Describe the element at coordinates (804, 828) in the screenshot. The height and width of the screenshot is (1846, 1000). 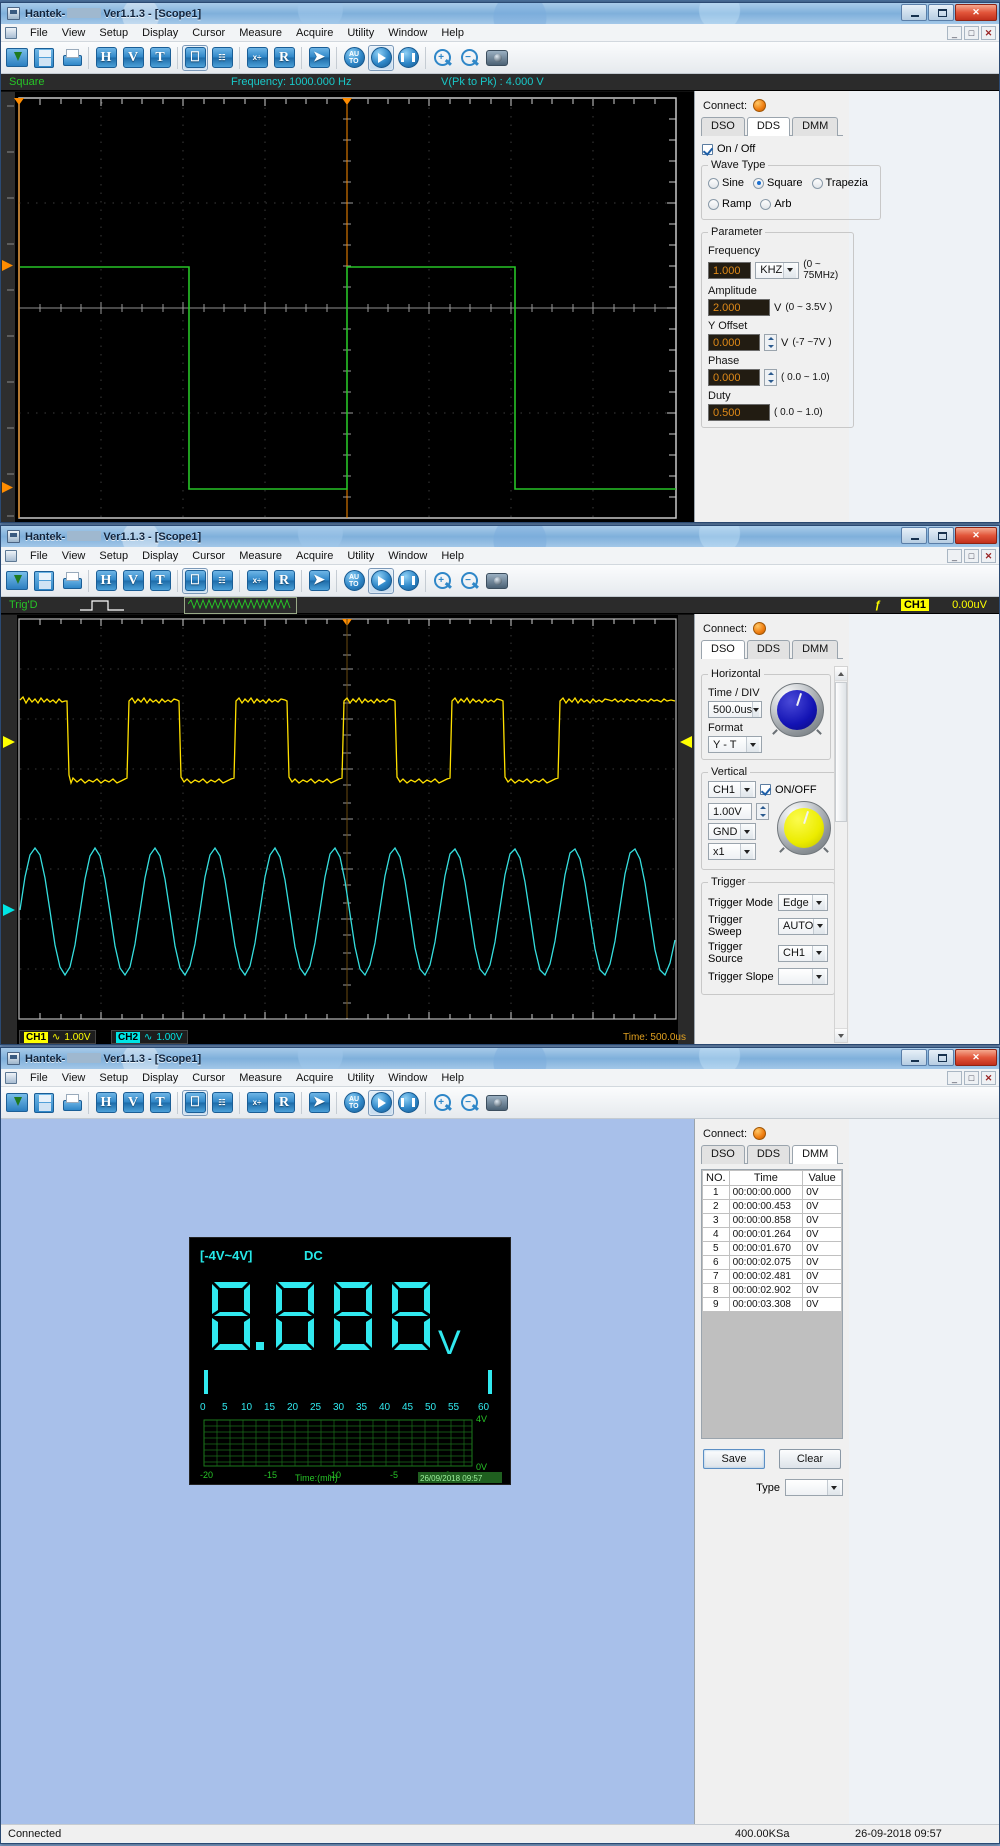
I see `volt-div-knob` at that location.